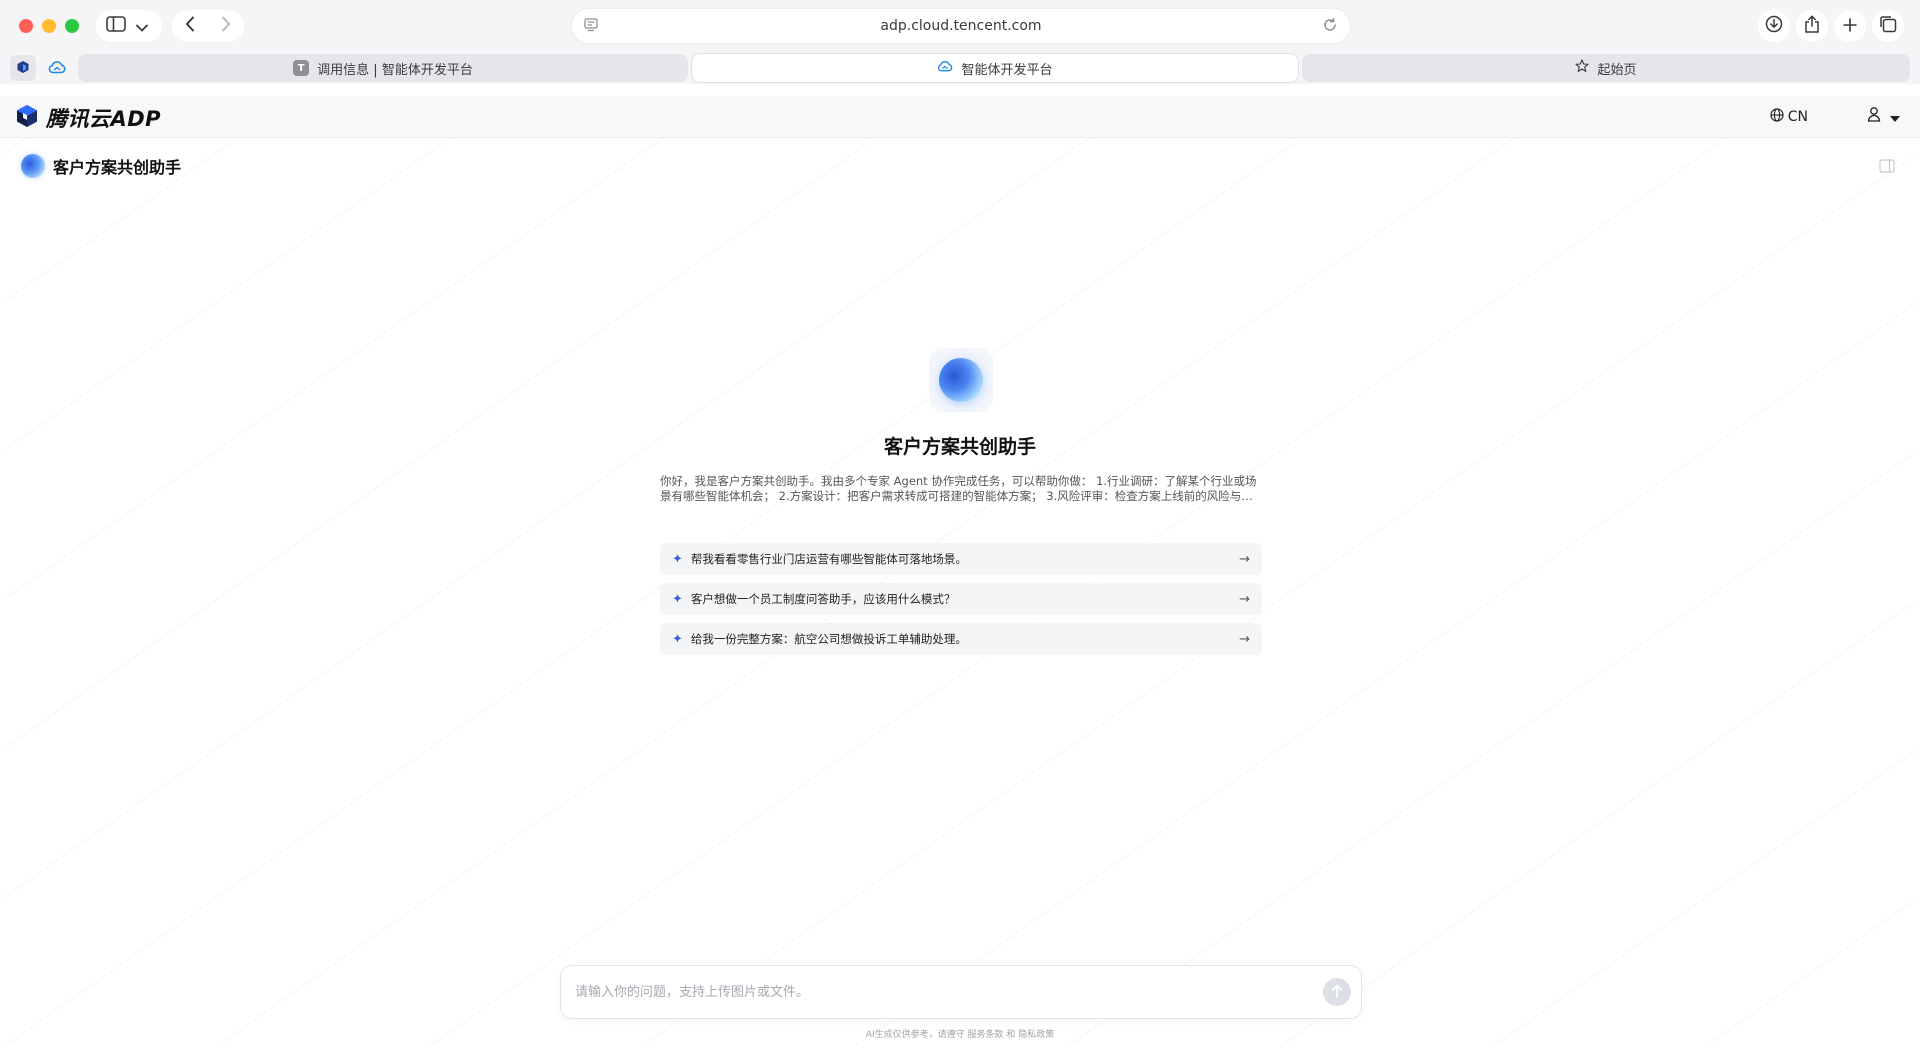 This screenshot has height=1050, width=1920. Describe the element at coordinates (395, 70) in the screenshot. I see `tab-label: 调用信息 | 智能体开发平台` at that location.